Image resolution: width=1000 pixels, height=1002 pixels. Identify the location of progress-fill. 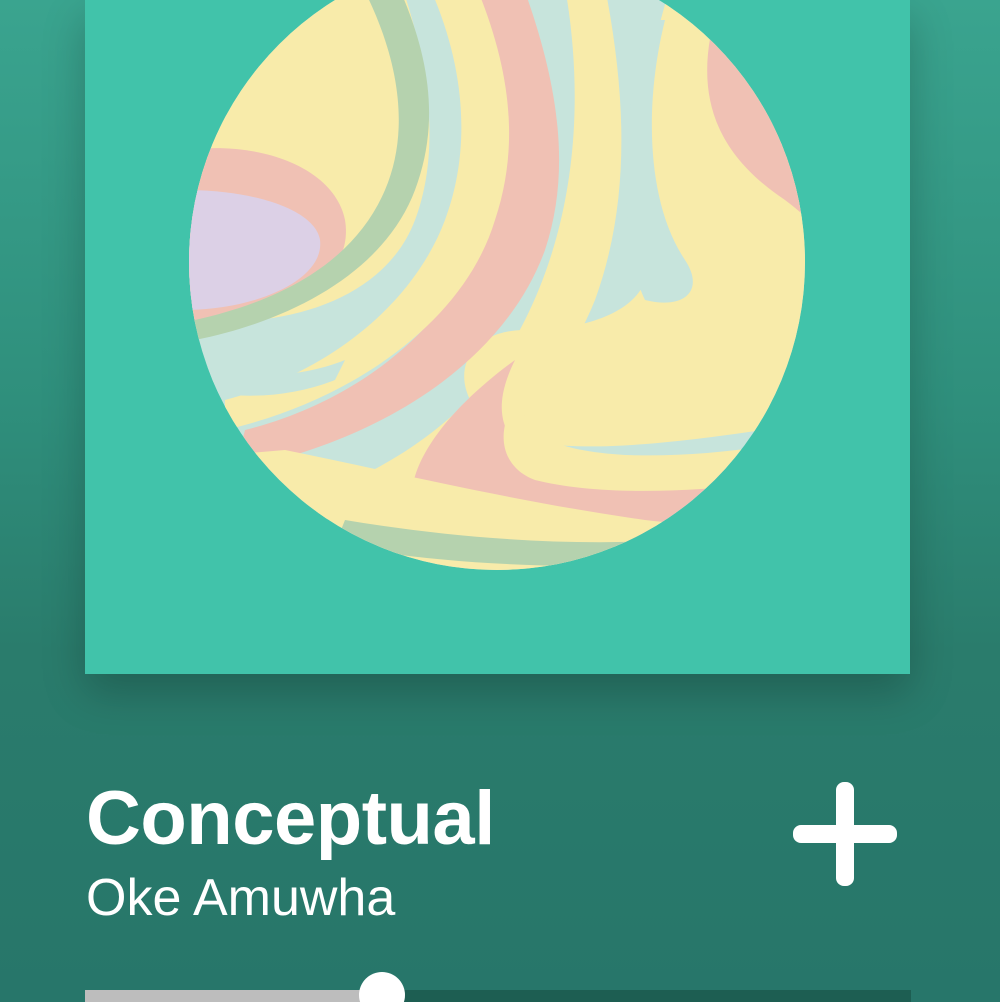
(233, 996).